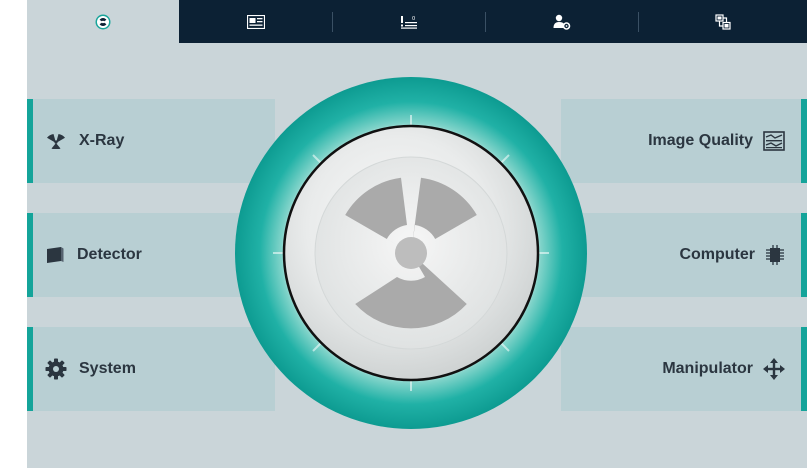  What do you see at coordinates (707, 368) in the screenshot?
I see `menu-label-manipulator: Manipulator` at bounding box center [707, 368].